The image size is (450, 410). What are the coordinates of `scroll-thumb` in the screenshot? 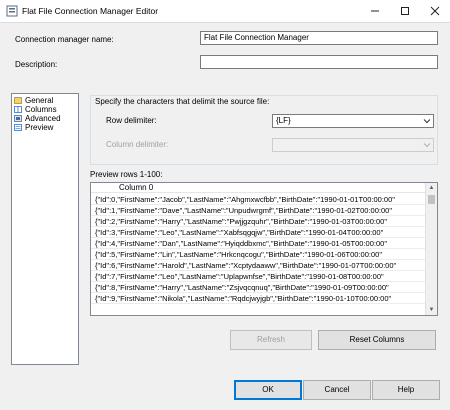 It's located at (431, 199).